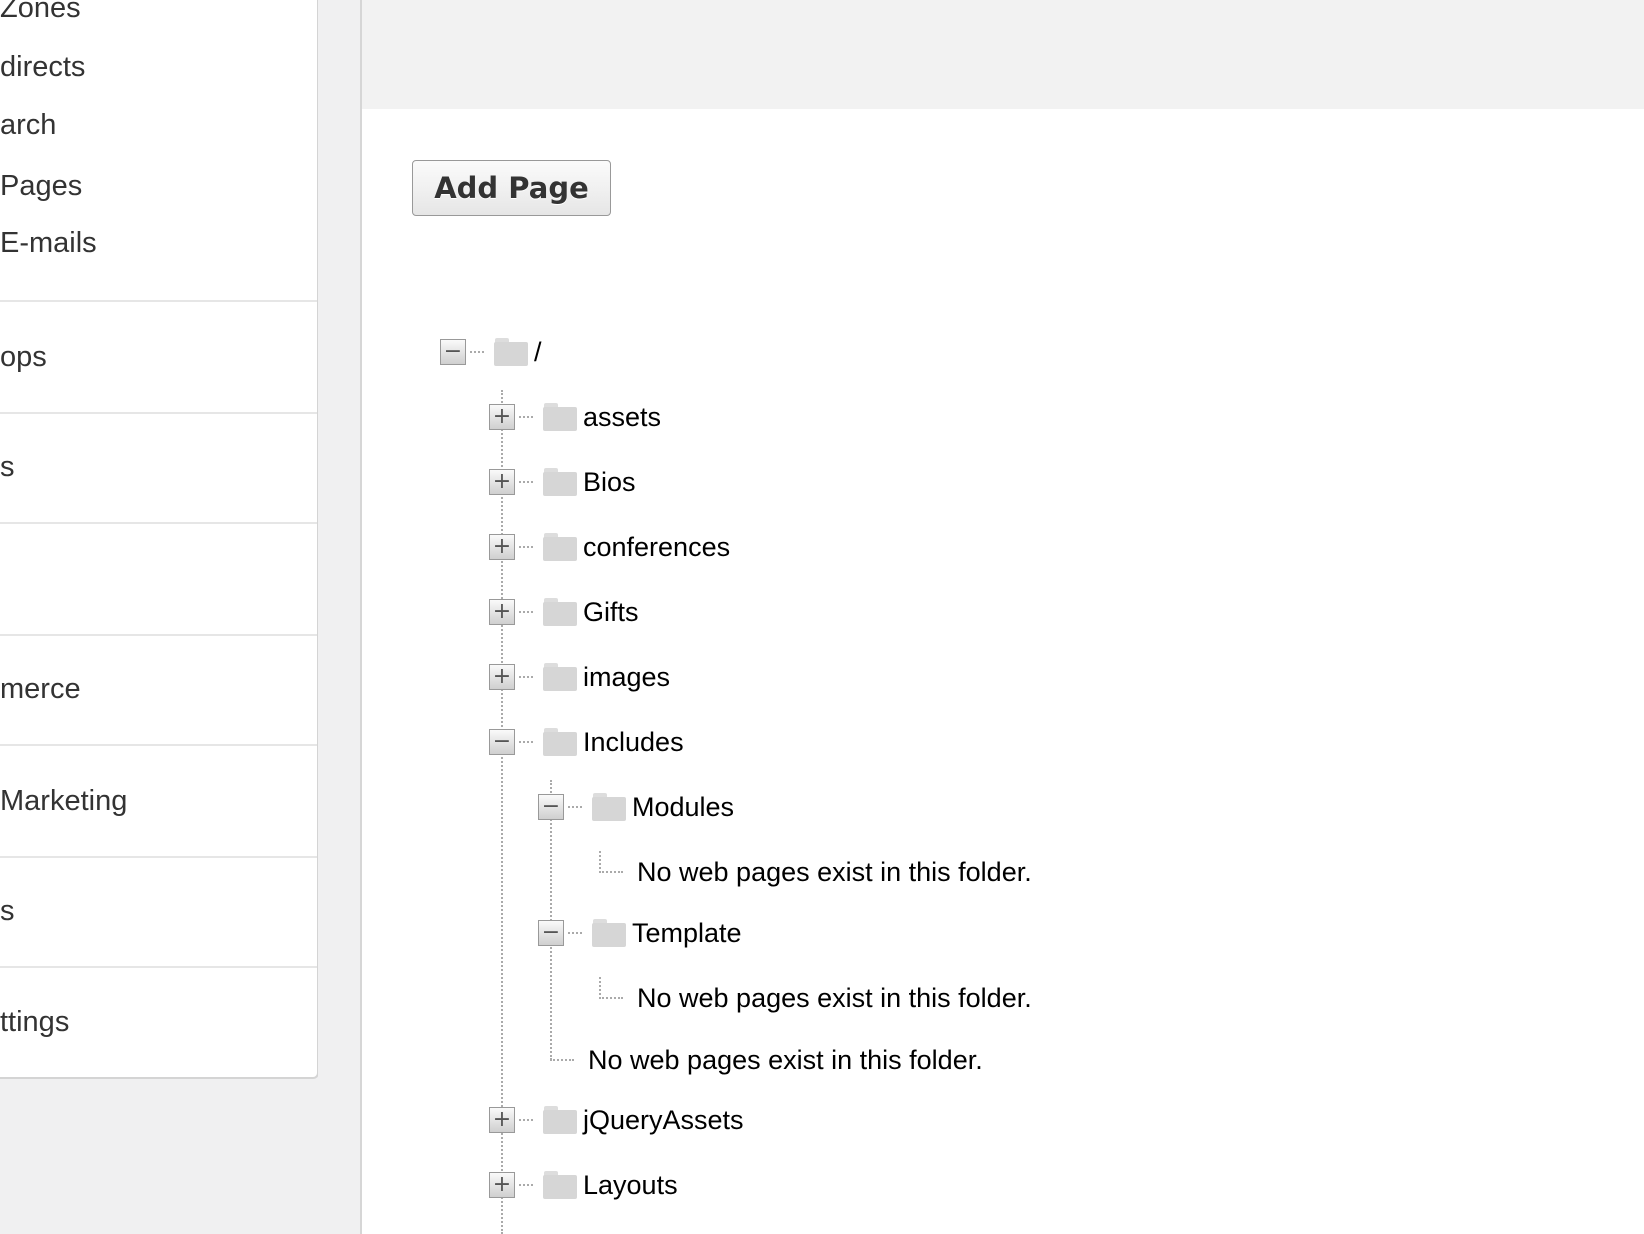 The height and width of the screenshot is (1234, 1644). I want to click on tree-node: + images, so click(579, 677).